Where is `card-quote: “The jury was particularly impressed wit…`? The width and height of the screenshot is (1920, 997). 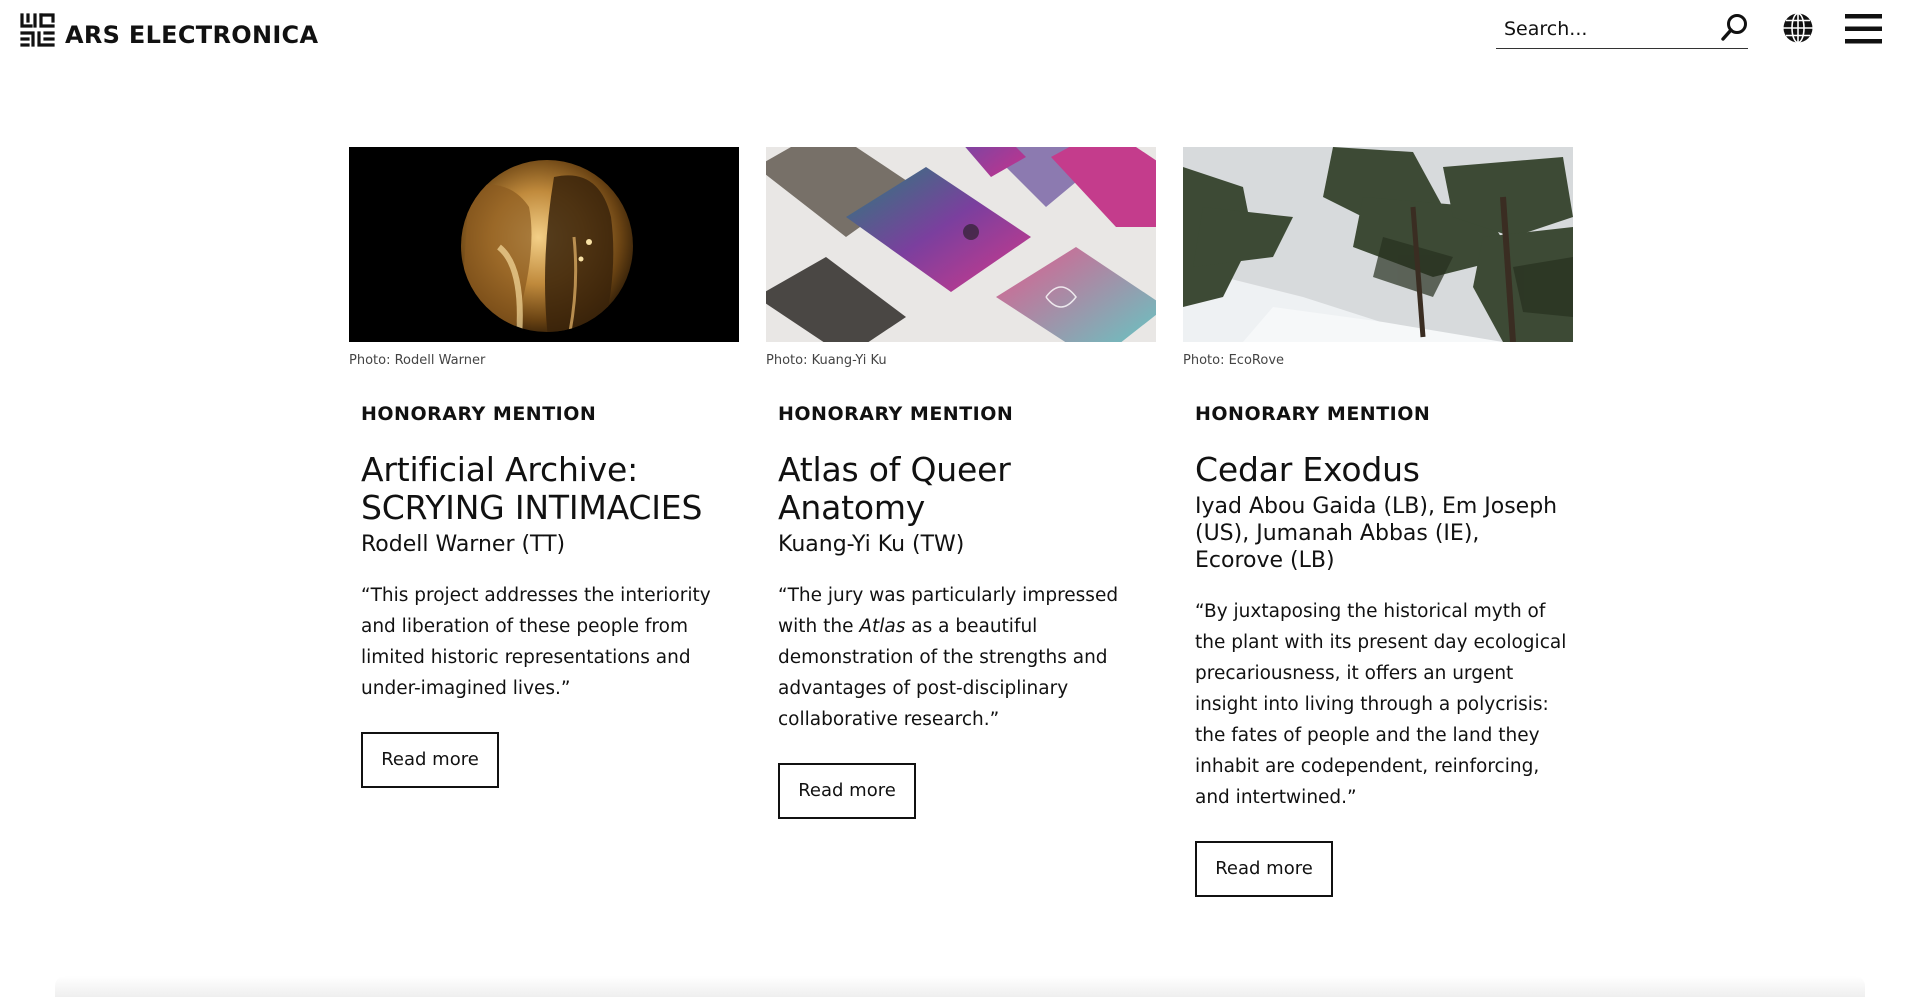
card-quote: “The jury was particularly impressed wit… is located at coordinates (964, 657).